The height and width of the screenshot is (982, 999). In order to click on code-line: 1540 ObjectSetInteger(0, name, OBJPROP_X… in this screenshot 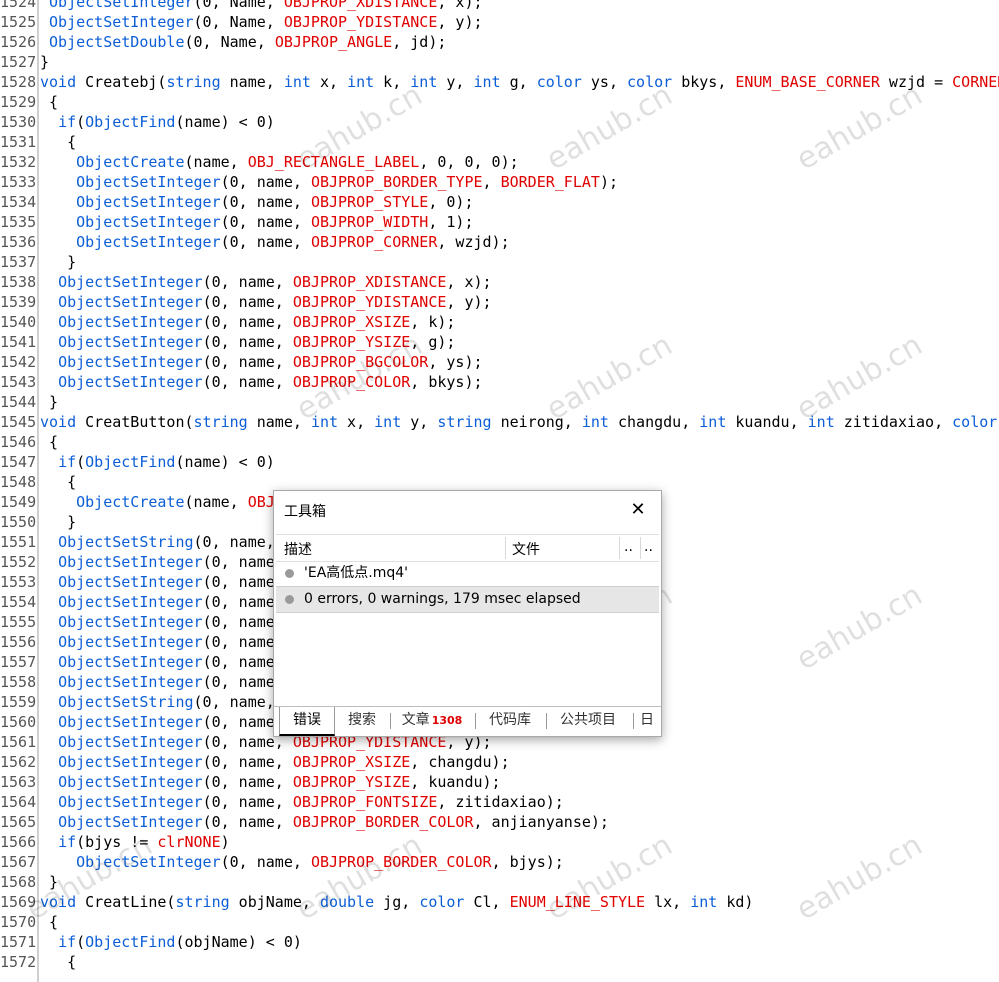, I will do `click(499, 322)`.